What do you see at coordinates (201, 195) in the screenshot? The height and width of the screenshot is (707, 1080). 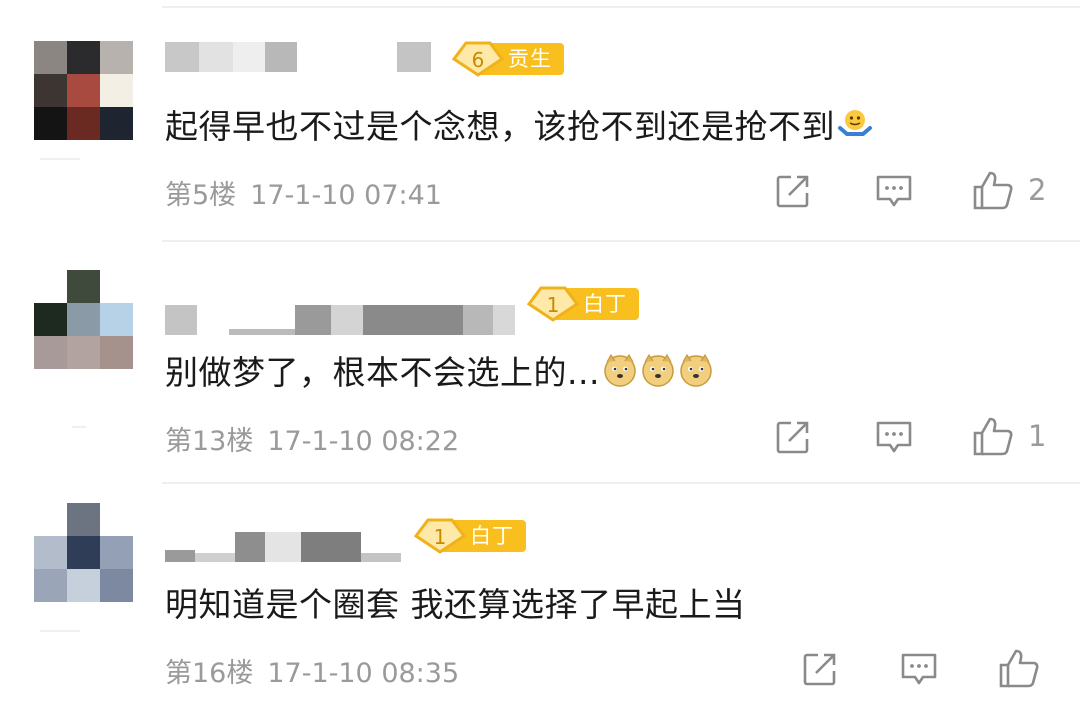 I see `floor-label: 第5楼` at bounding box center [201, 195].